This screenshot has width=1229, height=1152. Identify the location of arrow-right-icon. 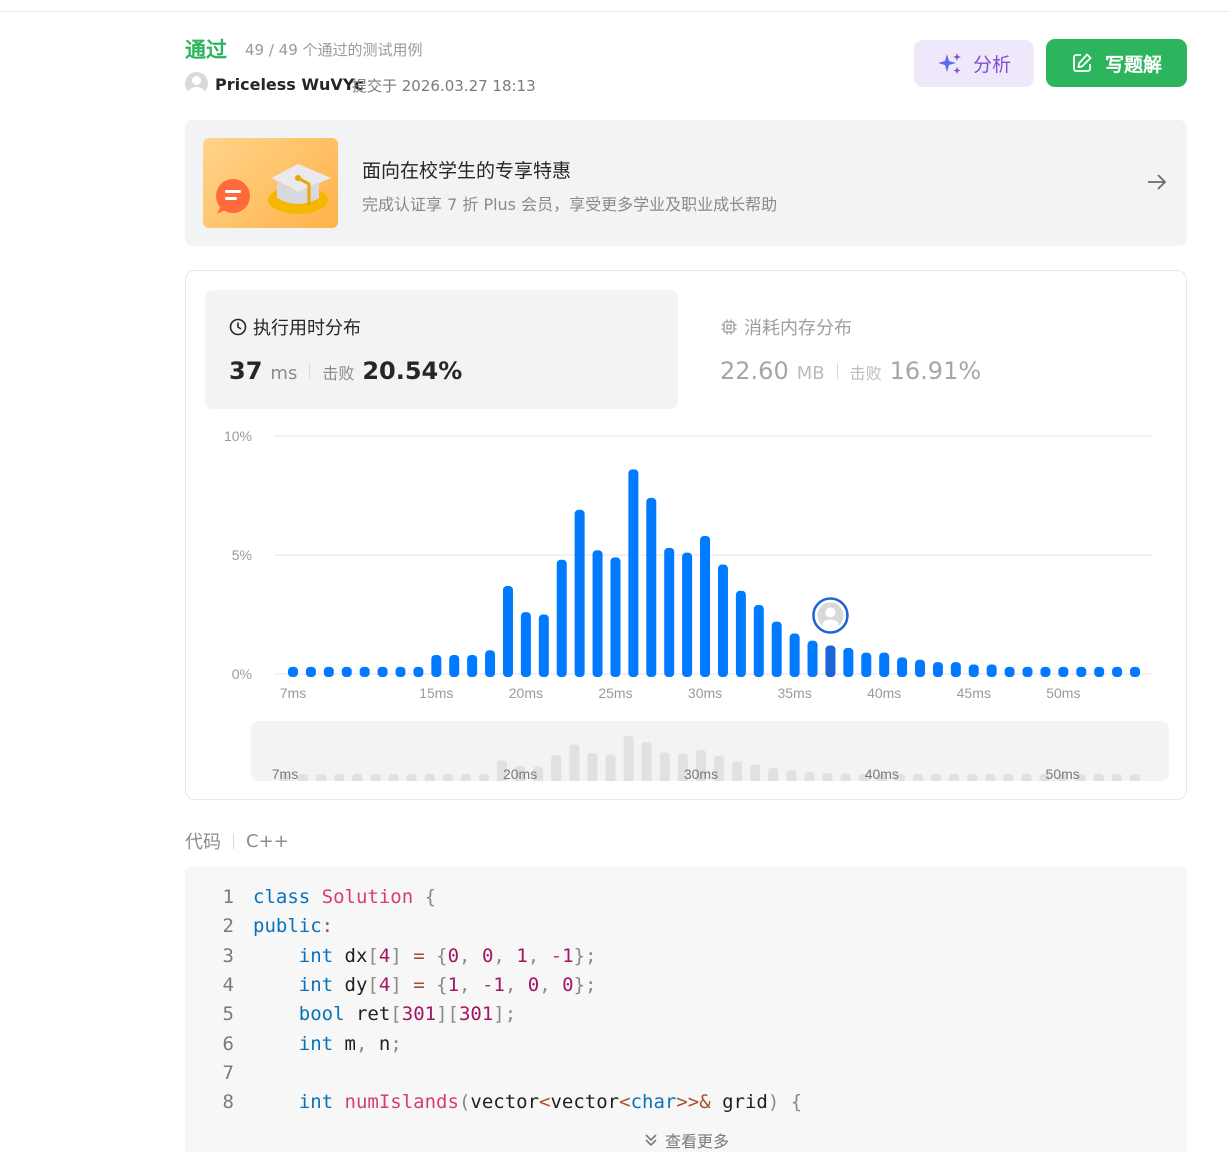
(1157, 182).